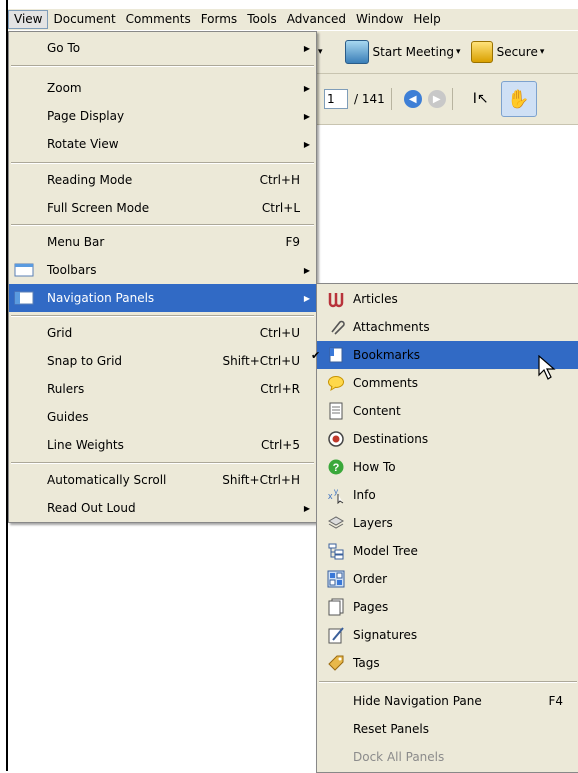 The height and width of the screenshot is (773, 578). What do you see at coordinates (447, 327) in the screenshot?
I see `nav-item-attachments: Attachments` at bounding box center [447, 327].